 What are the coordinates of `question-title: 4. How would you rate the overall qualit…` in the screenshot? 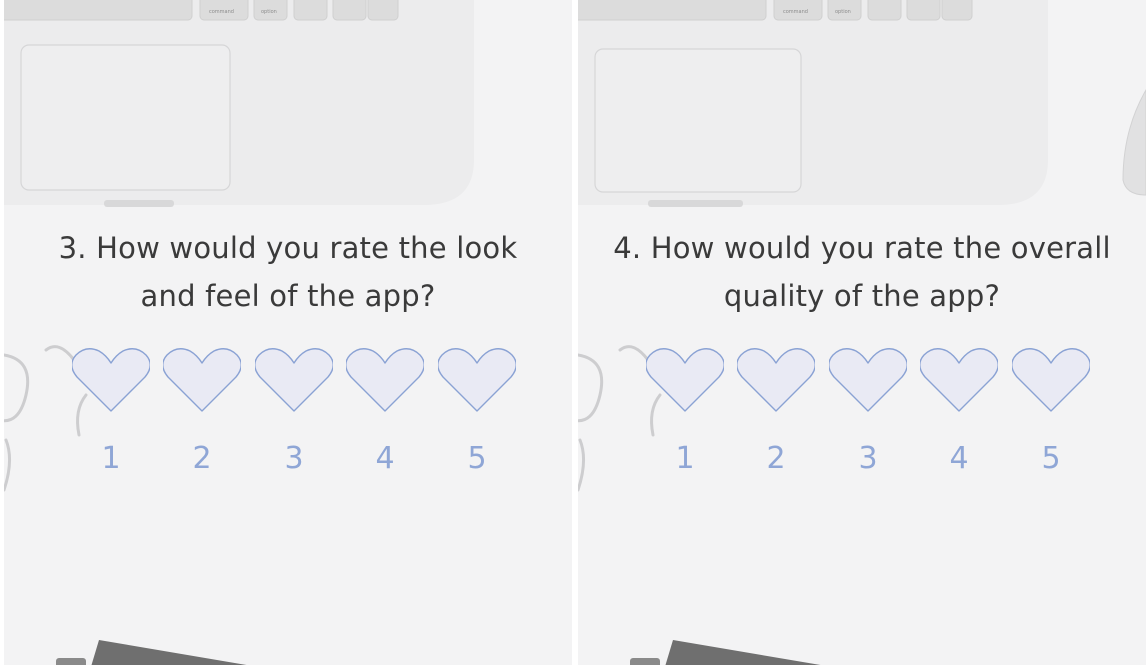 It's located at (862, 272).